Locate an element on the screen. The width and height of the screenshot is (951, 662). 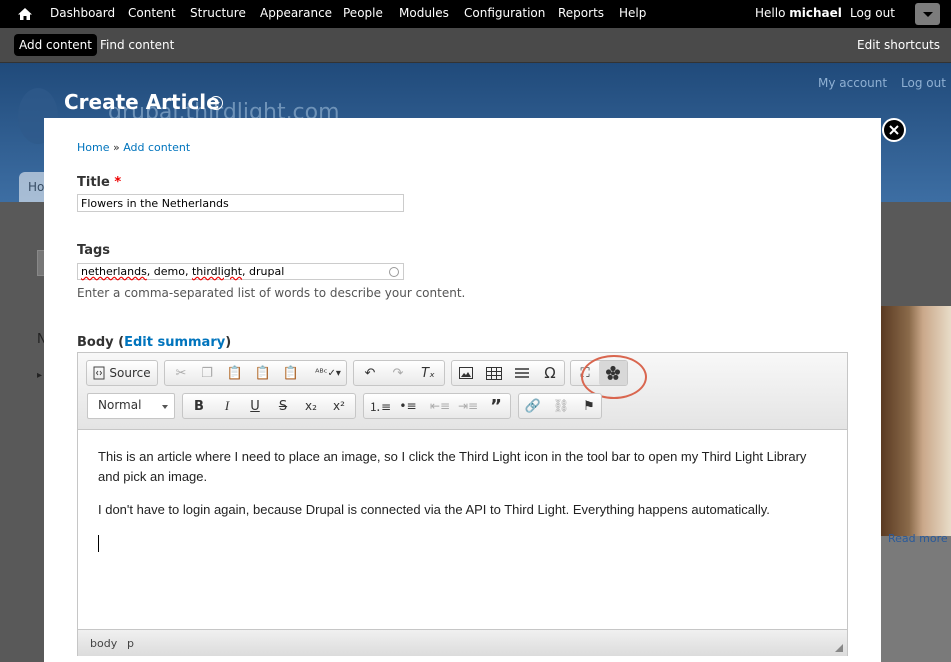
tags-text: , demo, is located at coordinates (169, 271).